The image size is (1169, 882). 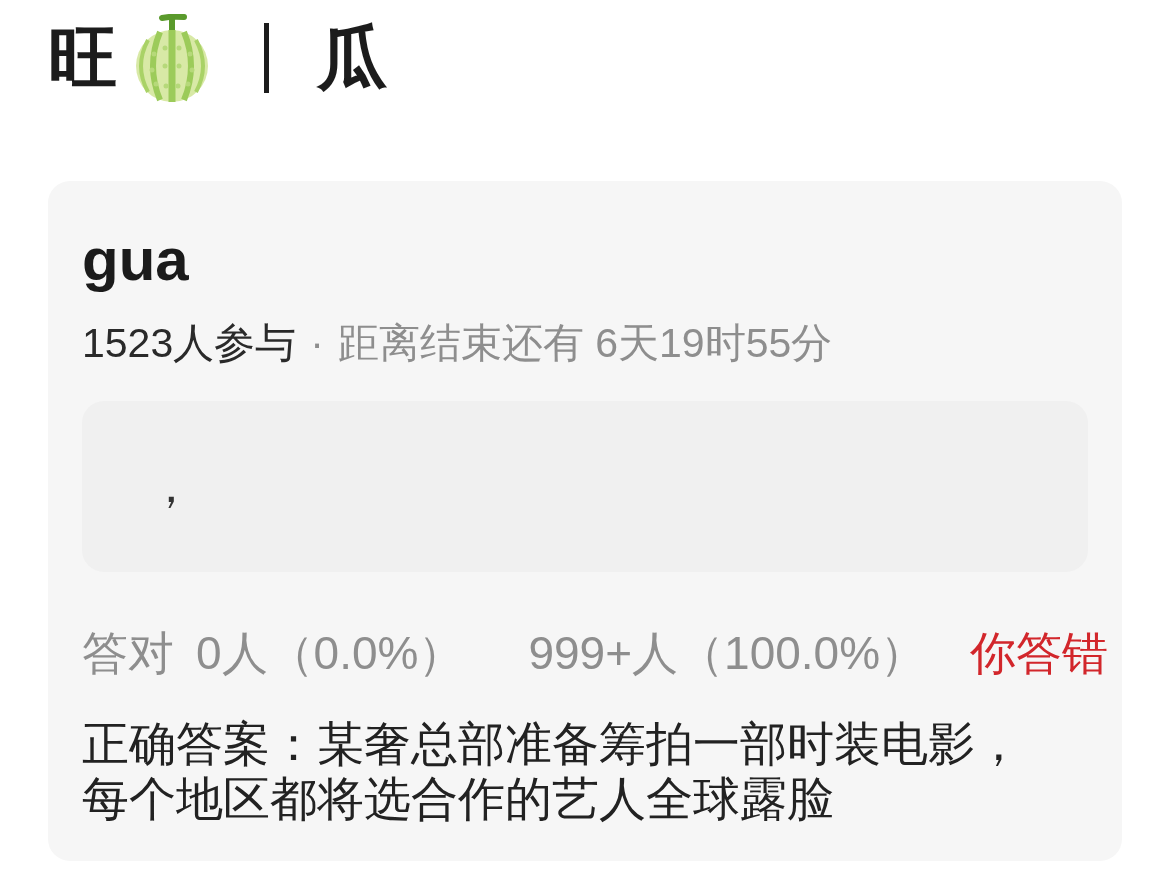 I want to click on header-title: 旺, so click(x=83, y=58).